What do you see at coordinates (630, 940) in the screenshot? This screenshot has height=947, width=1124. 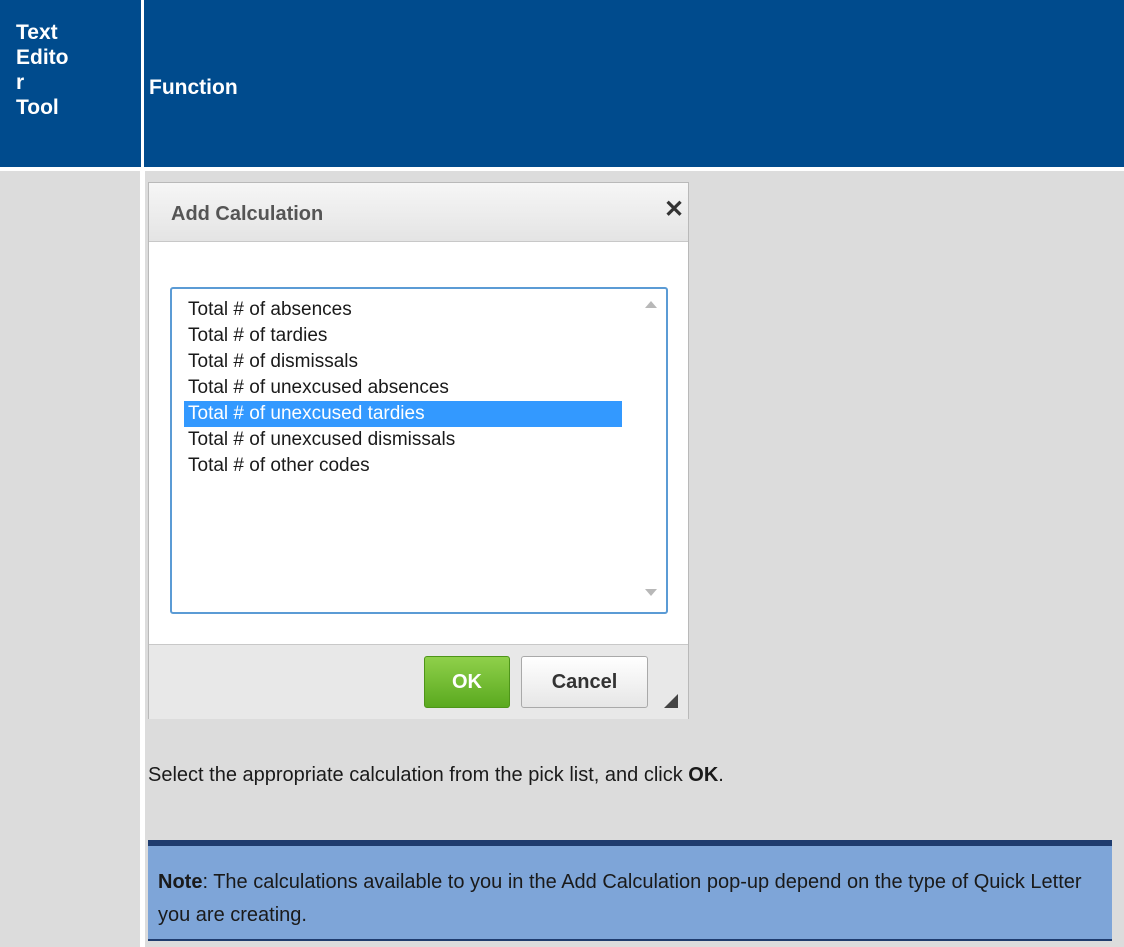 I see `note-bottom-border` at bounding box center [630, 940].